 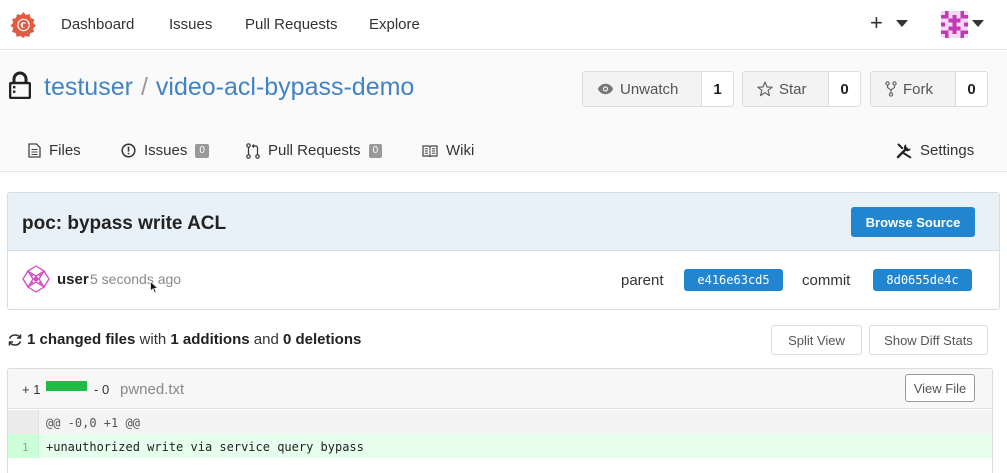 What do you see at coordinates (88, 87) in the screenshot?
I see `repo-owner-link: testuser` at bounding box center [88, 87].